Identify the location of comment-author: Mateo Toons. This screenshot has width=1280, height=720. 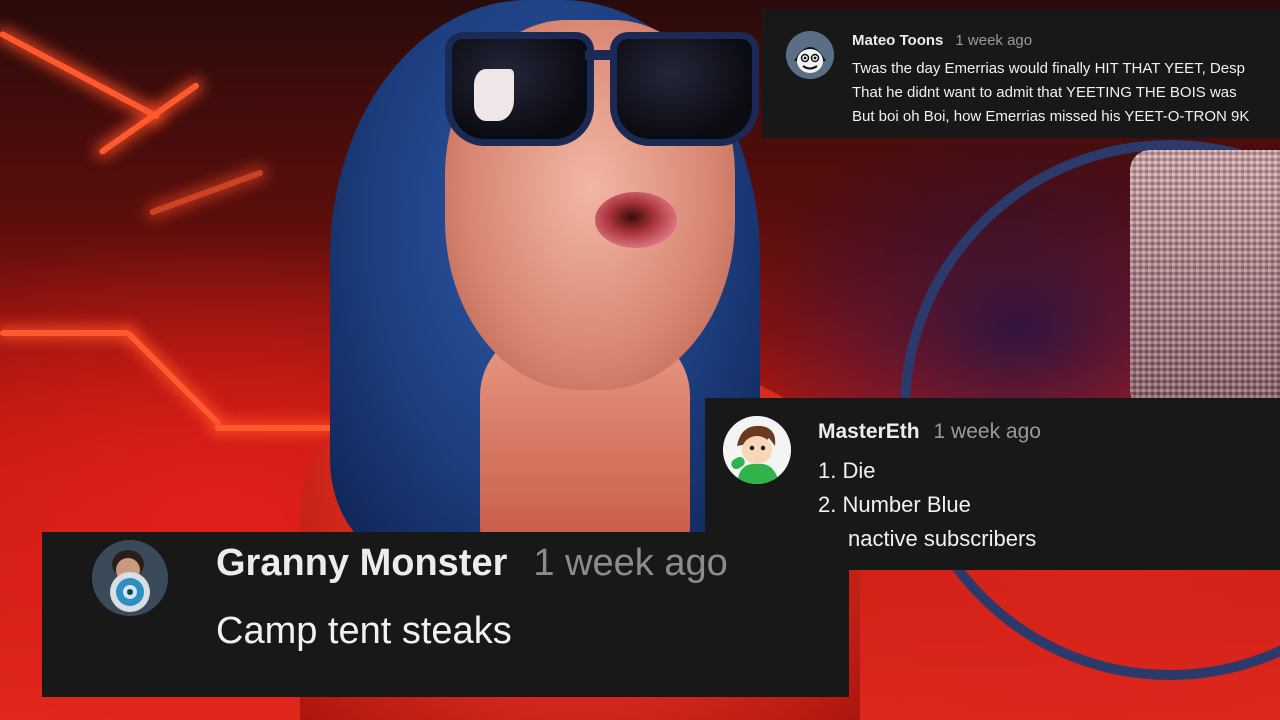
(897, 40).